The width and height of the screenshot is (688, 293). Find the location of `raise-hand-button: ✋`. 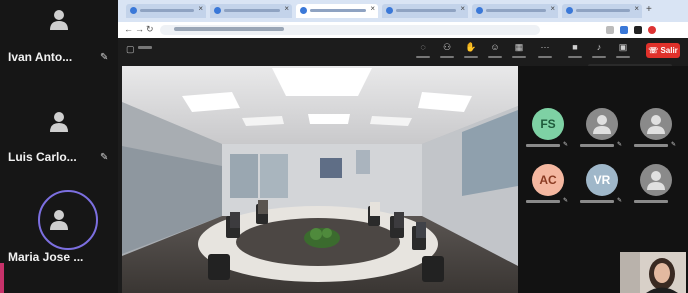

raise-hand-button: ✋ is located at coordinates (471, 50).